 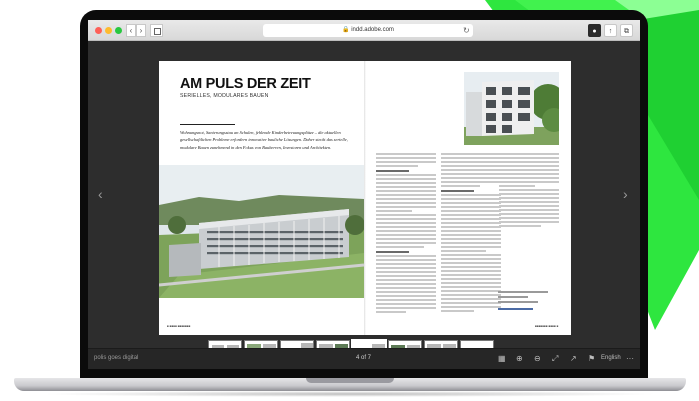 I want to click on more-options-icon: ···, so click(x=630, y=359).